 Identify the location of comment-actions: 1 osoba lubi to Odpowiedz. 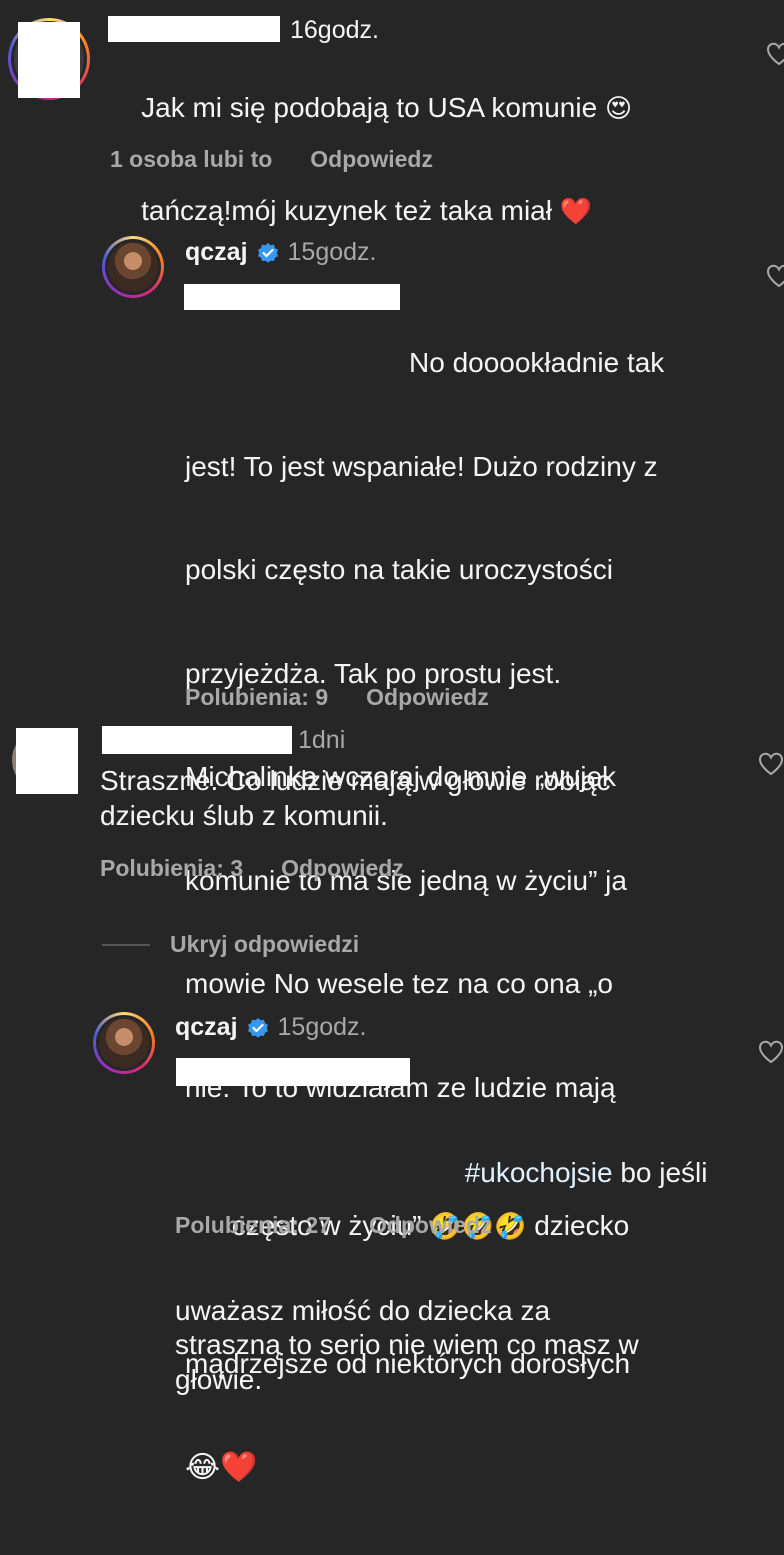
(271, 159).